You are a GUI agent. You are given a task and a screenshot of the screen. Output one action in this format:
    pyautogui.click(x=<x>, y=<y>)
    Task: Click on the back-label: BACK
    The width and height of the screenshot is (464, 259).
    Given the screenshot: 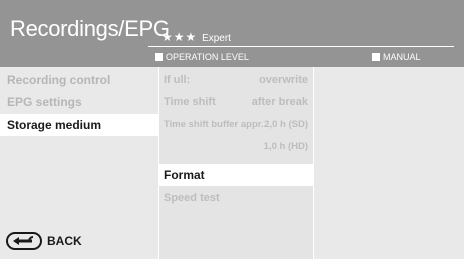 What is the action you would take?
    pyautogui.click(x=64, y=241)
    